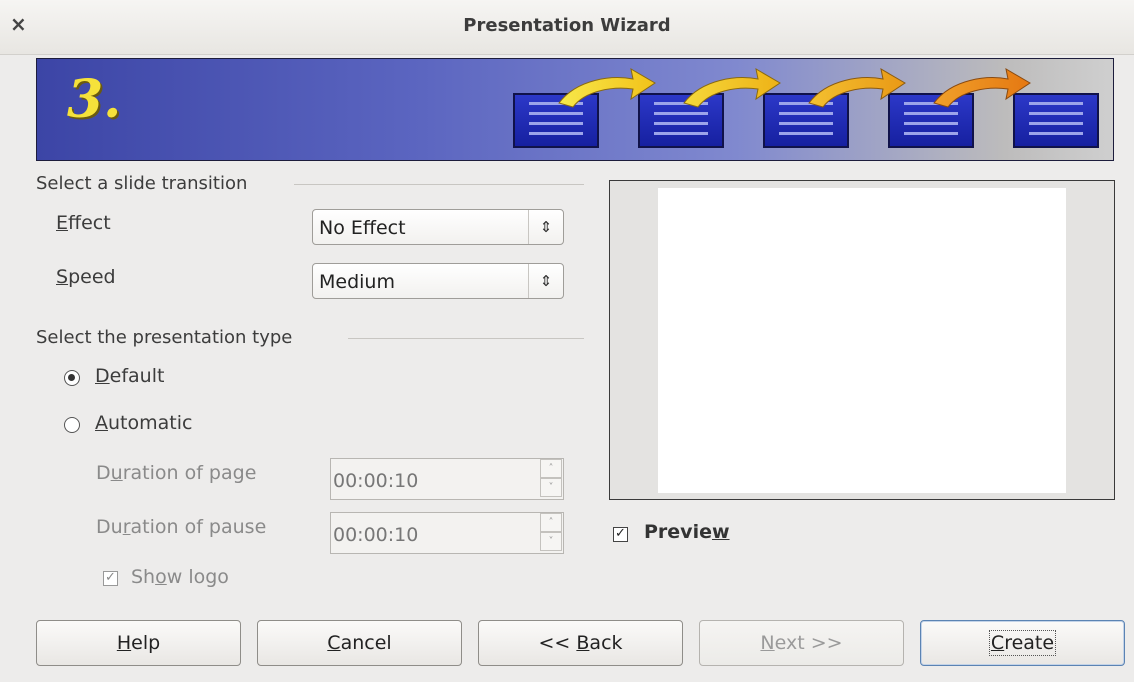  Describe the element at coordinates (138, 643) in the screenshot. I see `help-button: Help` at that location.